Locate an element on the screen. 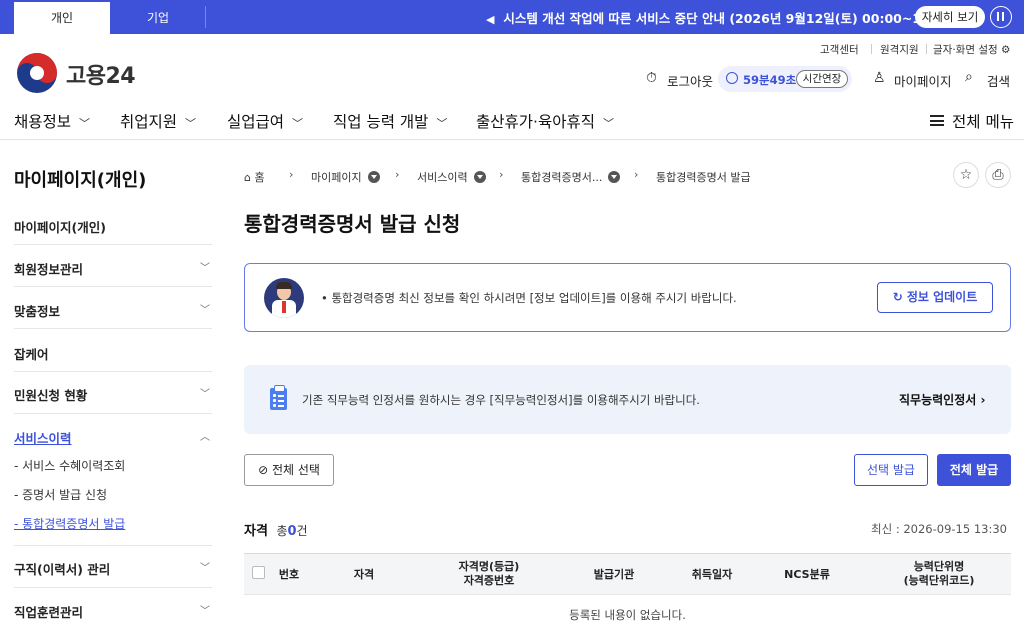 The image size is (1024, 623). util-display-settings: 글자·화면 설정 ⚙ is located at coordinates (971, 49).